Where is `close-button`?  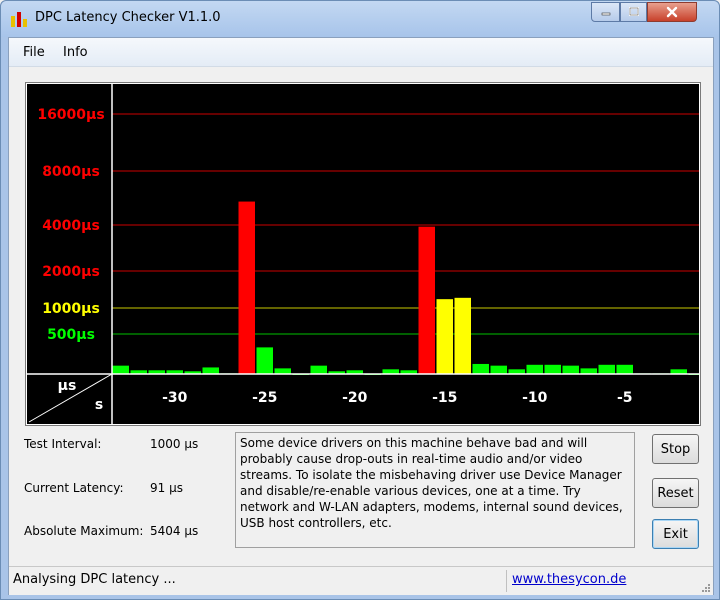
close-button is located at coordinates (672, 12).